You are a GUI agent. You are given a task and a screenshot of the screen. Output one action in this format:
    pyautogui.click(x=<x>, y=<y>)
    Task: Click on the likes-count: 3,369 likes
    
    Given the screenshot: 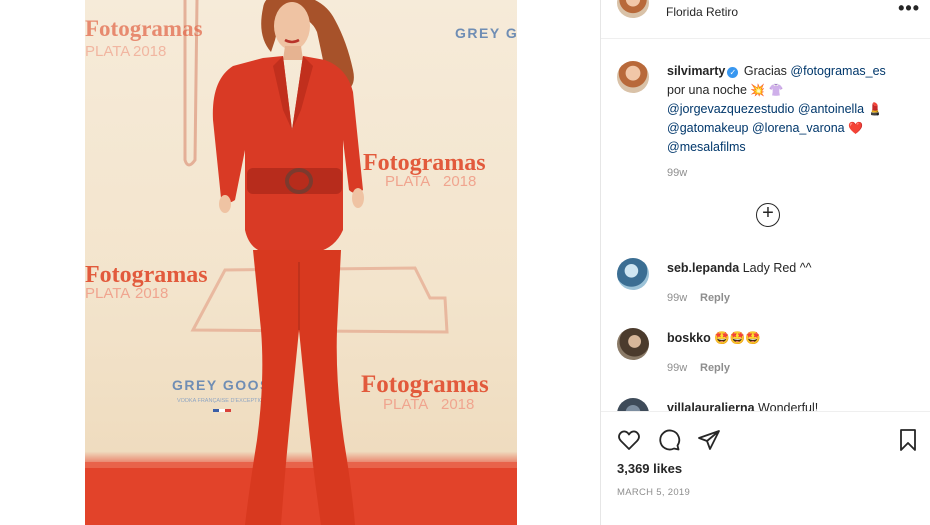 What is the action you would take?
    pyautogui.click(x=649, y=468)
    